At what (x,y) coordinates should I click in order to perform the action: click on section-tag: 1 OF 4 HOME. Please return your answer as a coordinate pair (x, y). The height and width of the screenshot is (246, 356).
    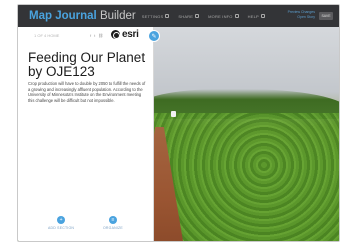
    Looking at the image, I should click on (47, 35).